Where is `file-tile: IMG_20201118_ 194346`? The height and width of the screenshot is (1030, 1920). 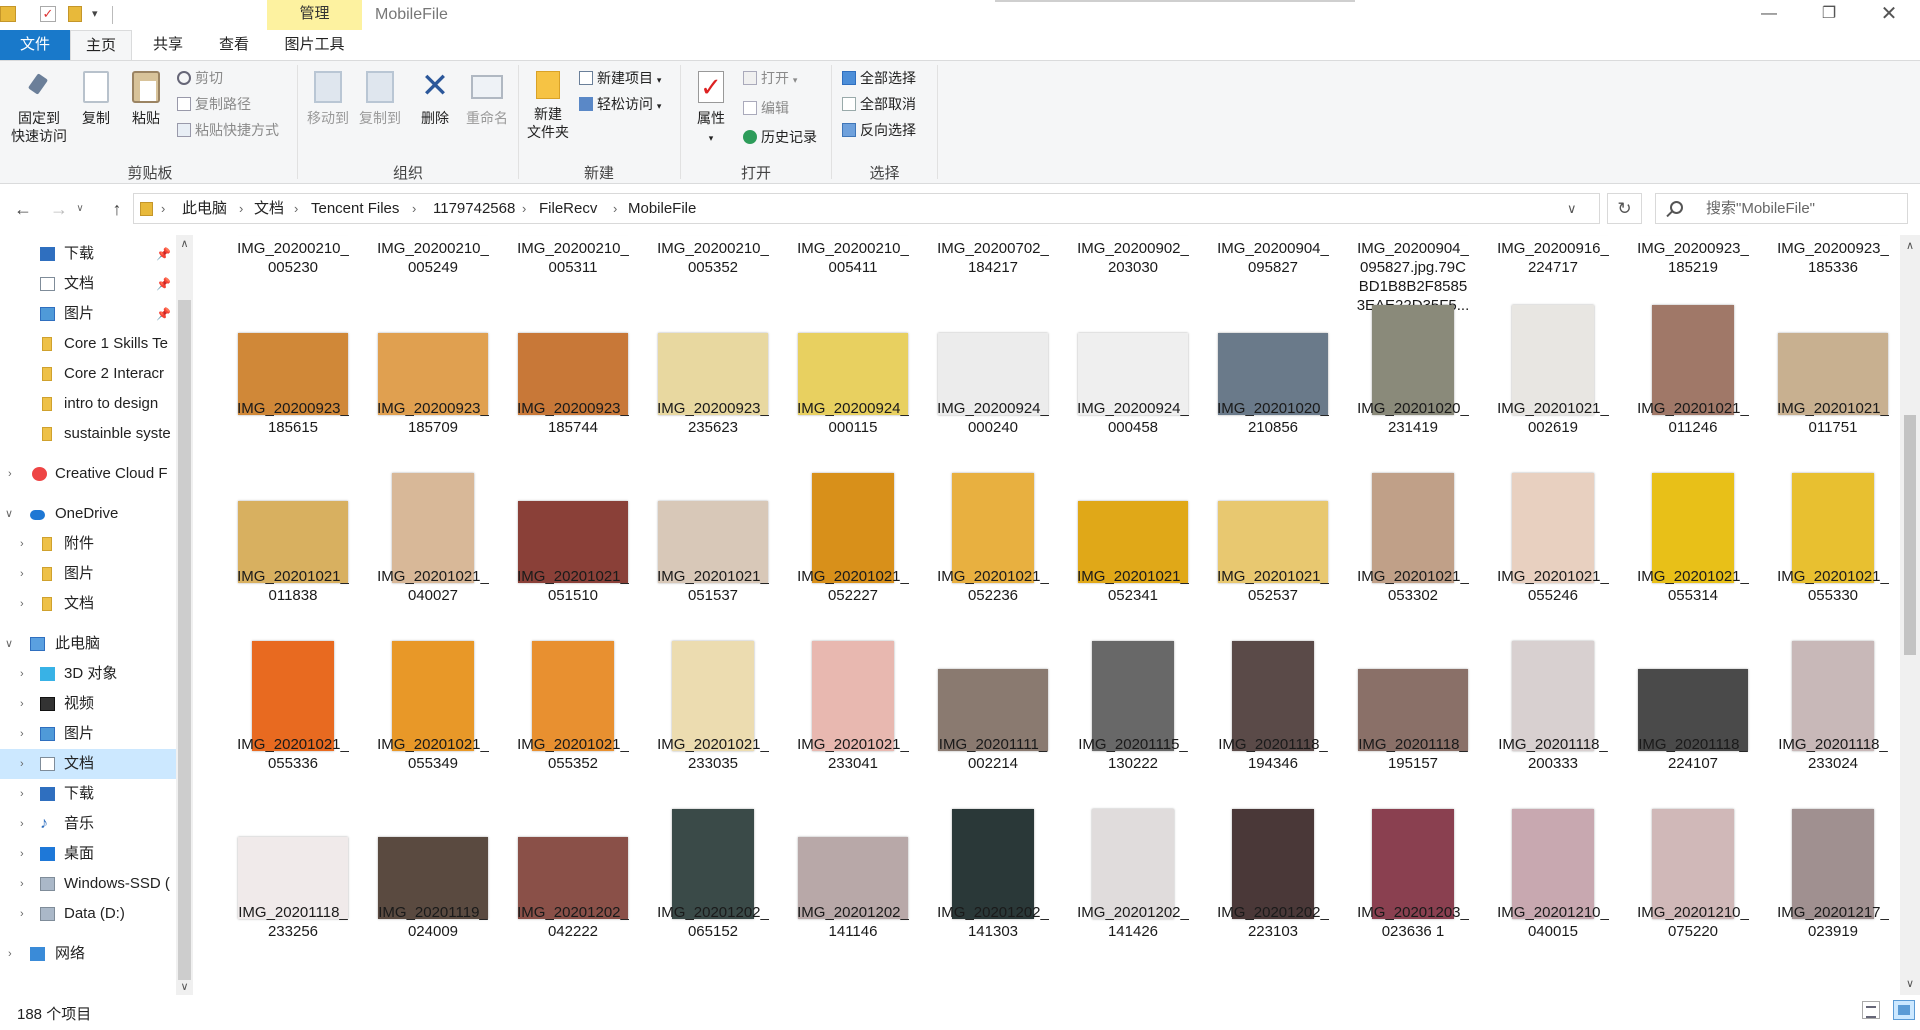 file-tile: IMG_20201118_ 194346 is located at coordinates (1270, 711).